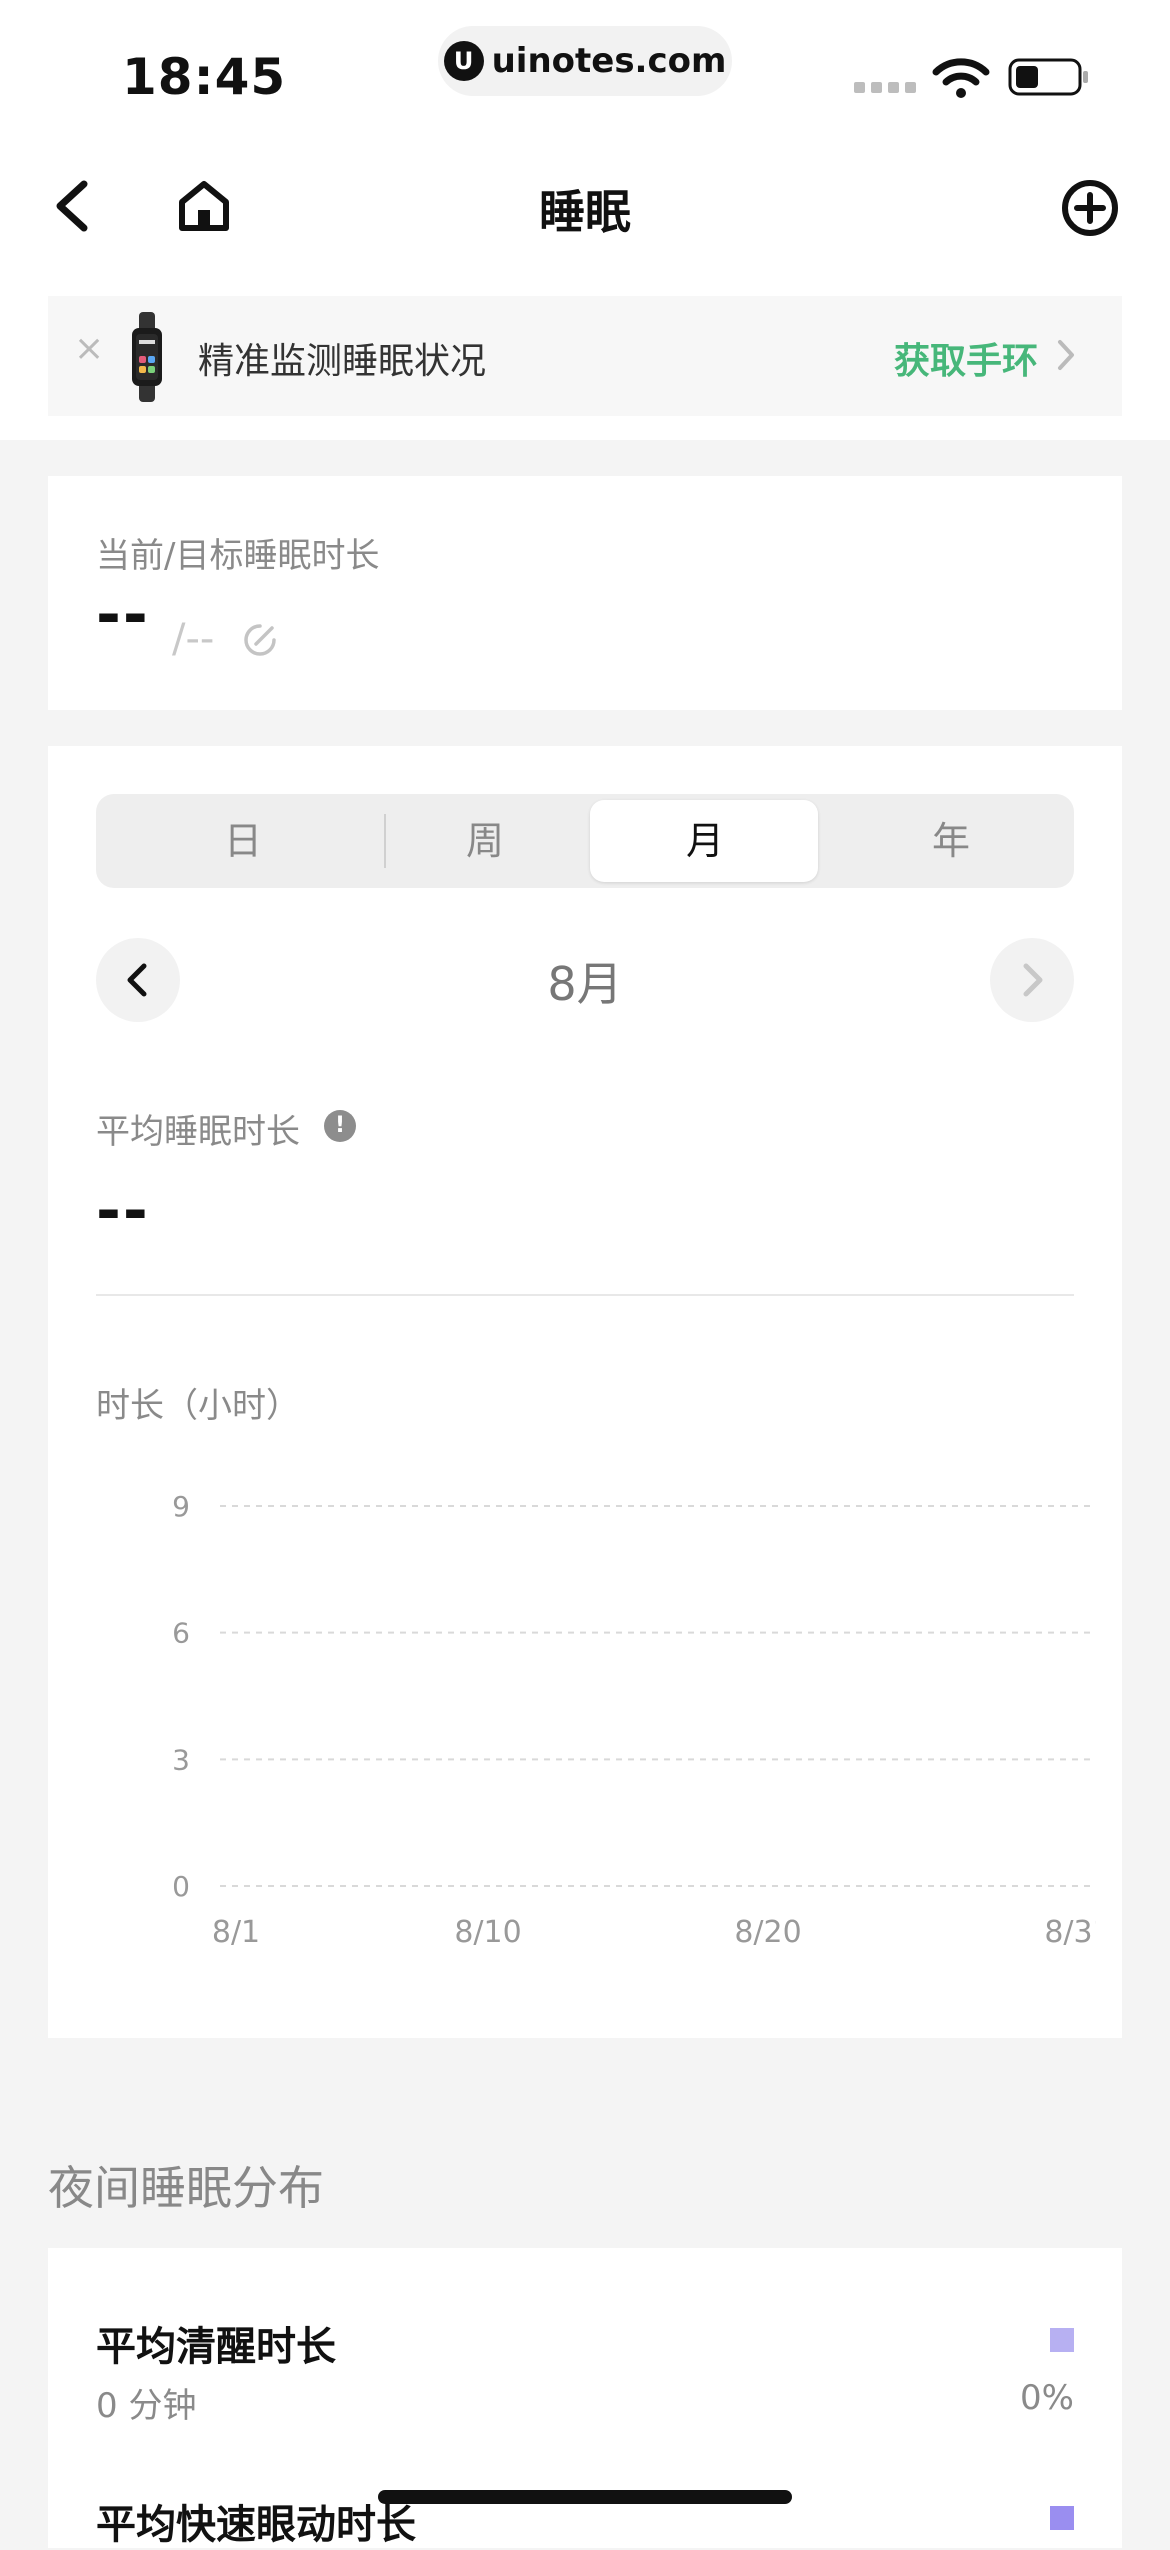 The width and height of the screenshot is (1170, 2550). Describe the element at coordinates (186, 2188) in the screenshot. I see `distribution-title: 夜间睡眠分布` at that location.